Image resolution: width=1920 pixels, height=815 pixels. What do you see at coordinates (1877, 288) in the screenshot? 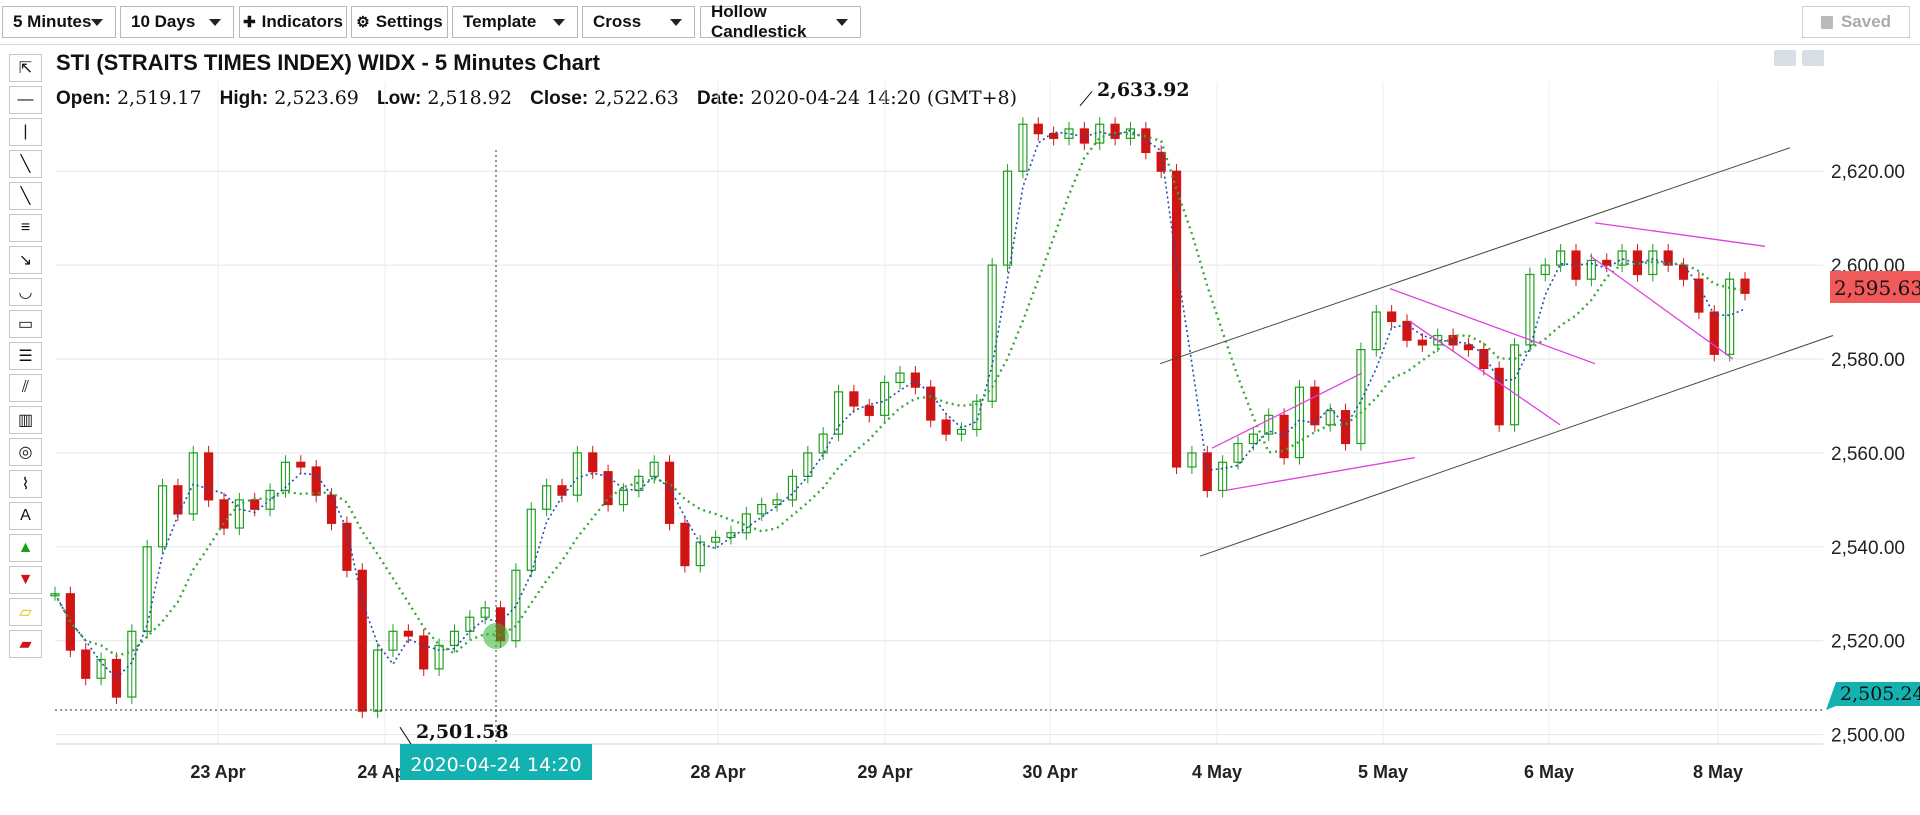
I see `last-price-label: 2,595.63` at bounding box center [1877, 288].